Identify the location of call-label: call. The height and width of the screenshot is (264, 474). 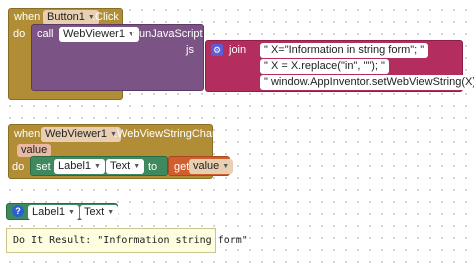
(45, 34).